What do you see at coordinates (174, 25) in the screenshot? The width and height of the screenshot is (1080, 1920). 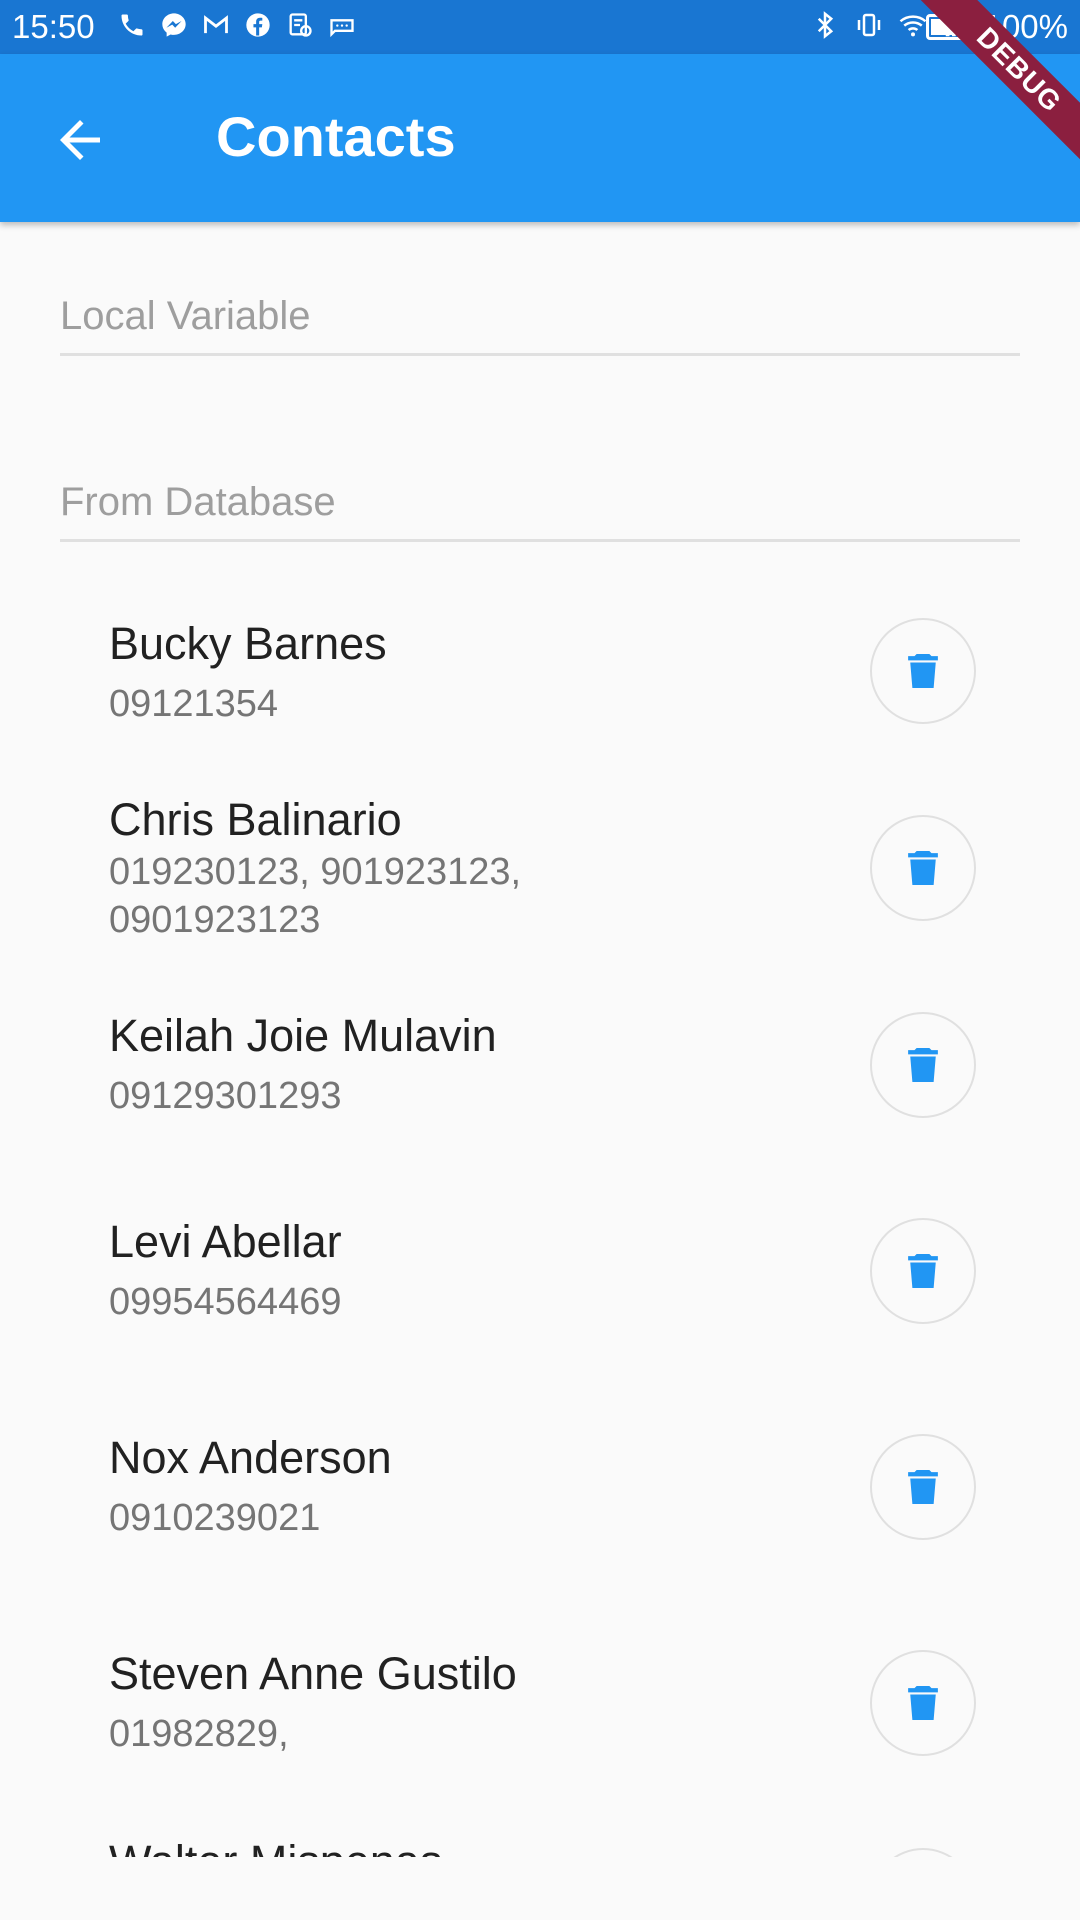 I see `messenger-icon` at bounding box center [174, 25].